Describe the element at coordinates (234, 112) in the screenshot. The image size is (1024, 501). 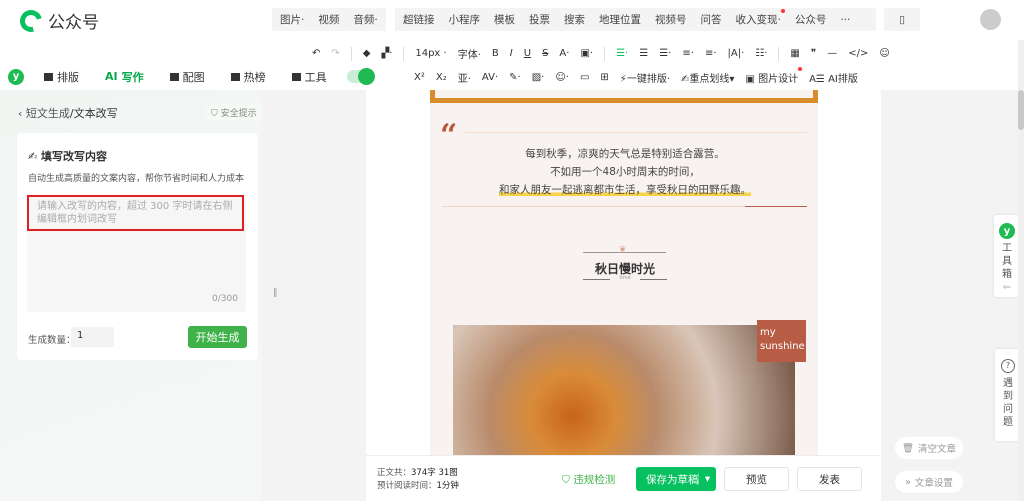
I see `safety-tip: ⛉ 安全提示` at that location.